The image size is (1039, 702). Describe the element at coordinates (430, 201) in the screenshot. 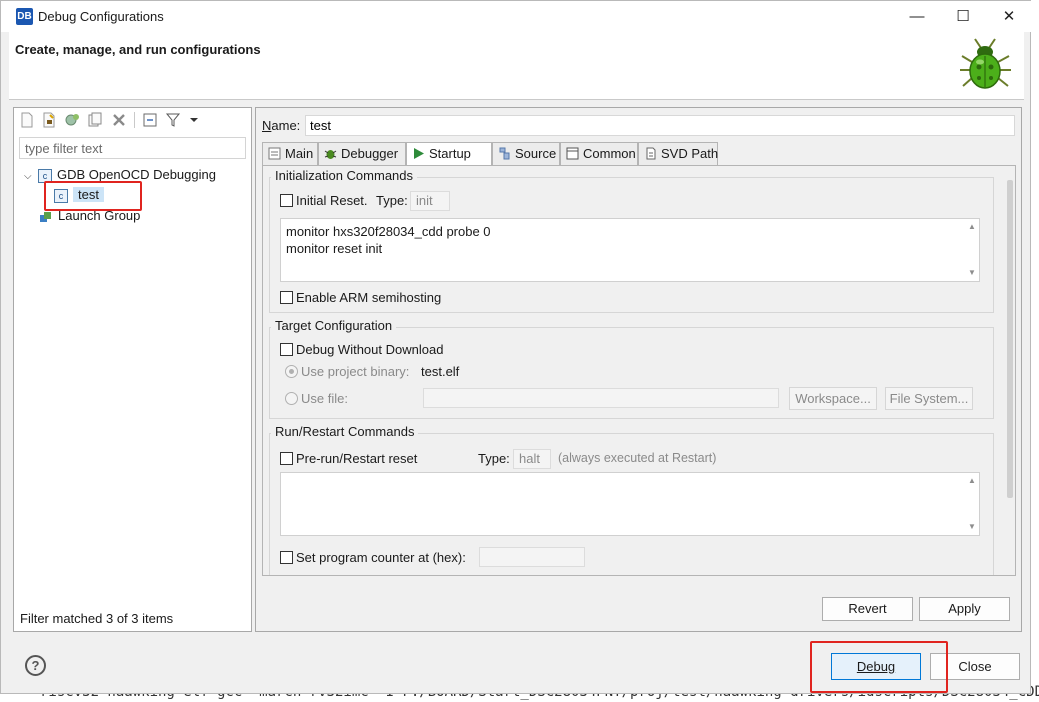

I see `init-type-field: init` at that location.